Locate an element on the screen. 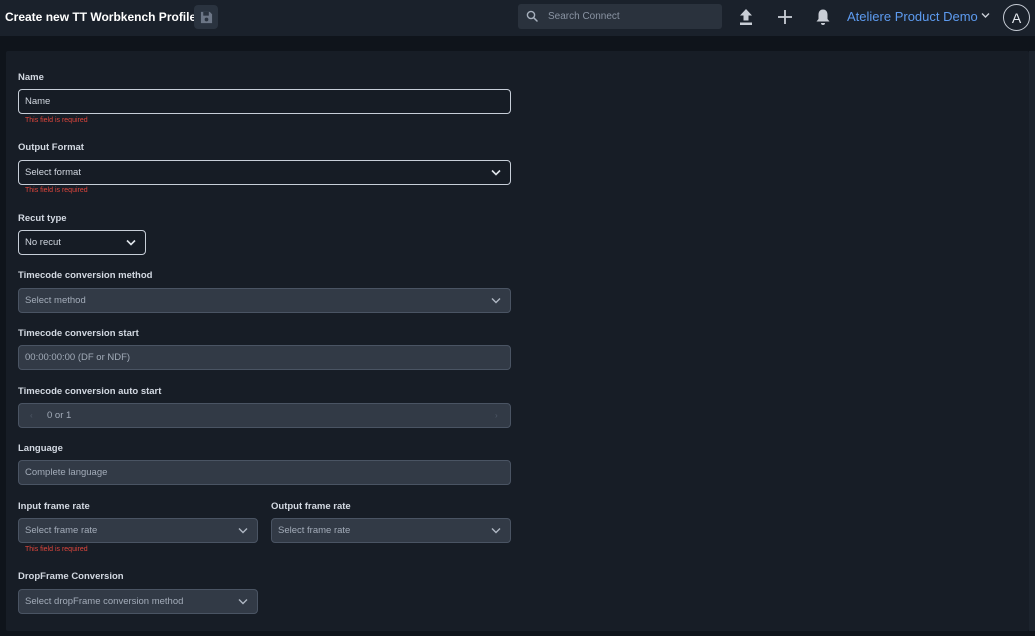  tc-start-label: Timecode conversion start is located at coordinates (78, 333).